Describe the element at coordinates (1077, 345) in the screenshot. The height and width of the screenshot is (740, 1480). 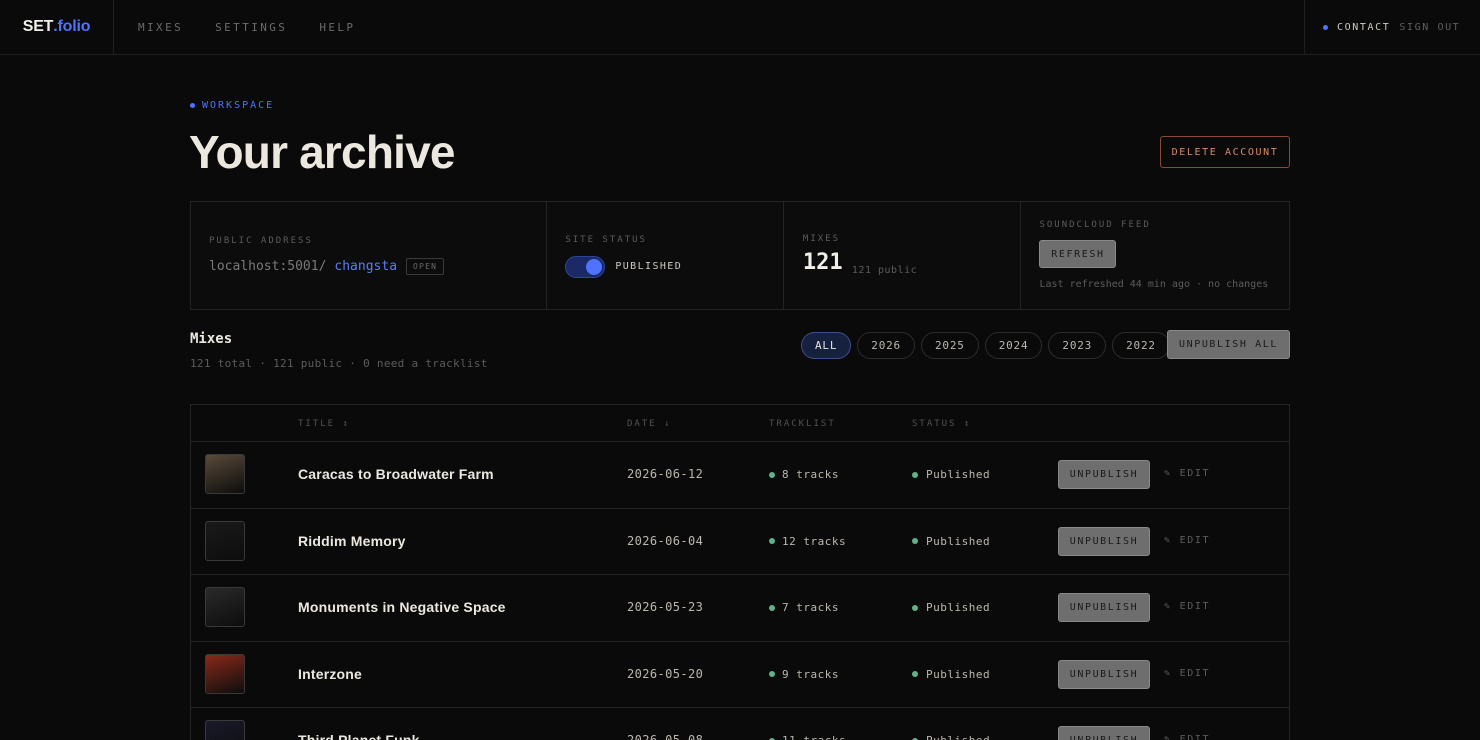
I see `filter-2023: 2023` at that location.